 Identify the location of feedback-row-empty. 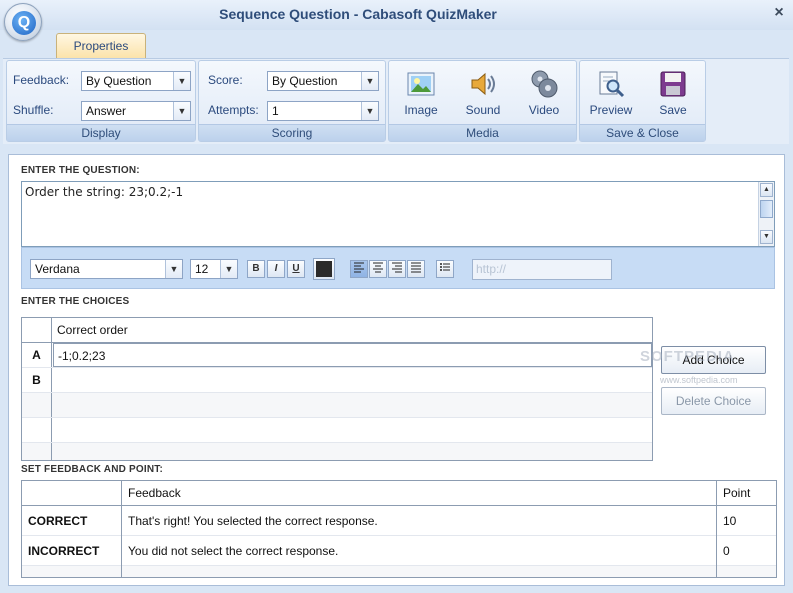
(399, 571).